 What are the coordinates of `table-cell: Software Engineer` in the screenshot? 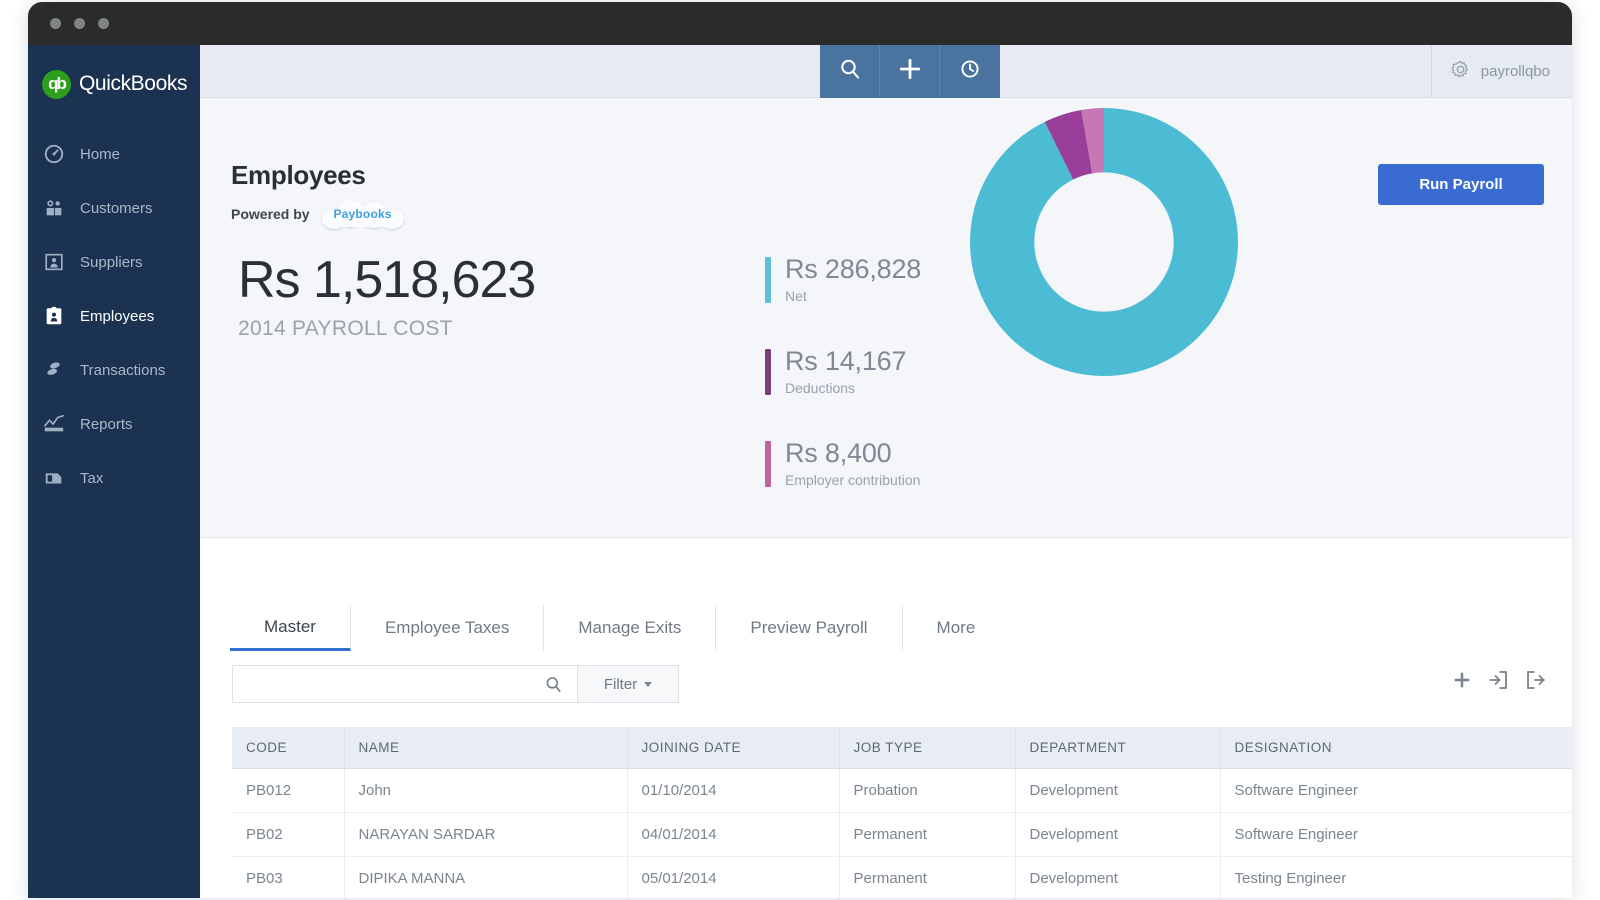 It's located at (1396, 834).